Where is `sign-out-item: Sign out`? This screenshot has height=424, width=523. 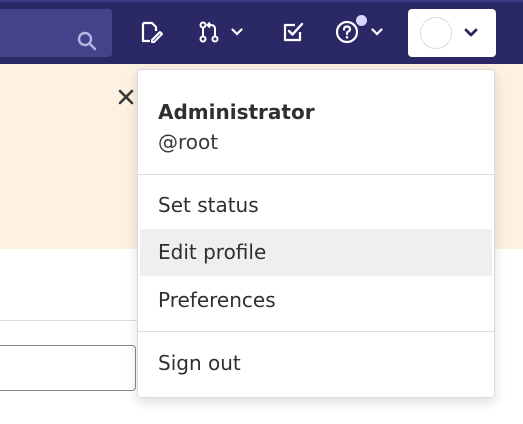 sign-out-item: Sign out is located at coordinates (316, 363).